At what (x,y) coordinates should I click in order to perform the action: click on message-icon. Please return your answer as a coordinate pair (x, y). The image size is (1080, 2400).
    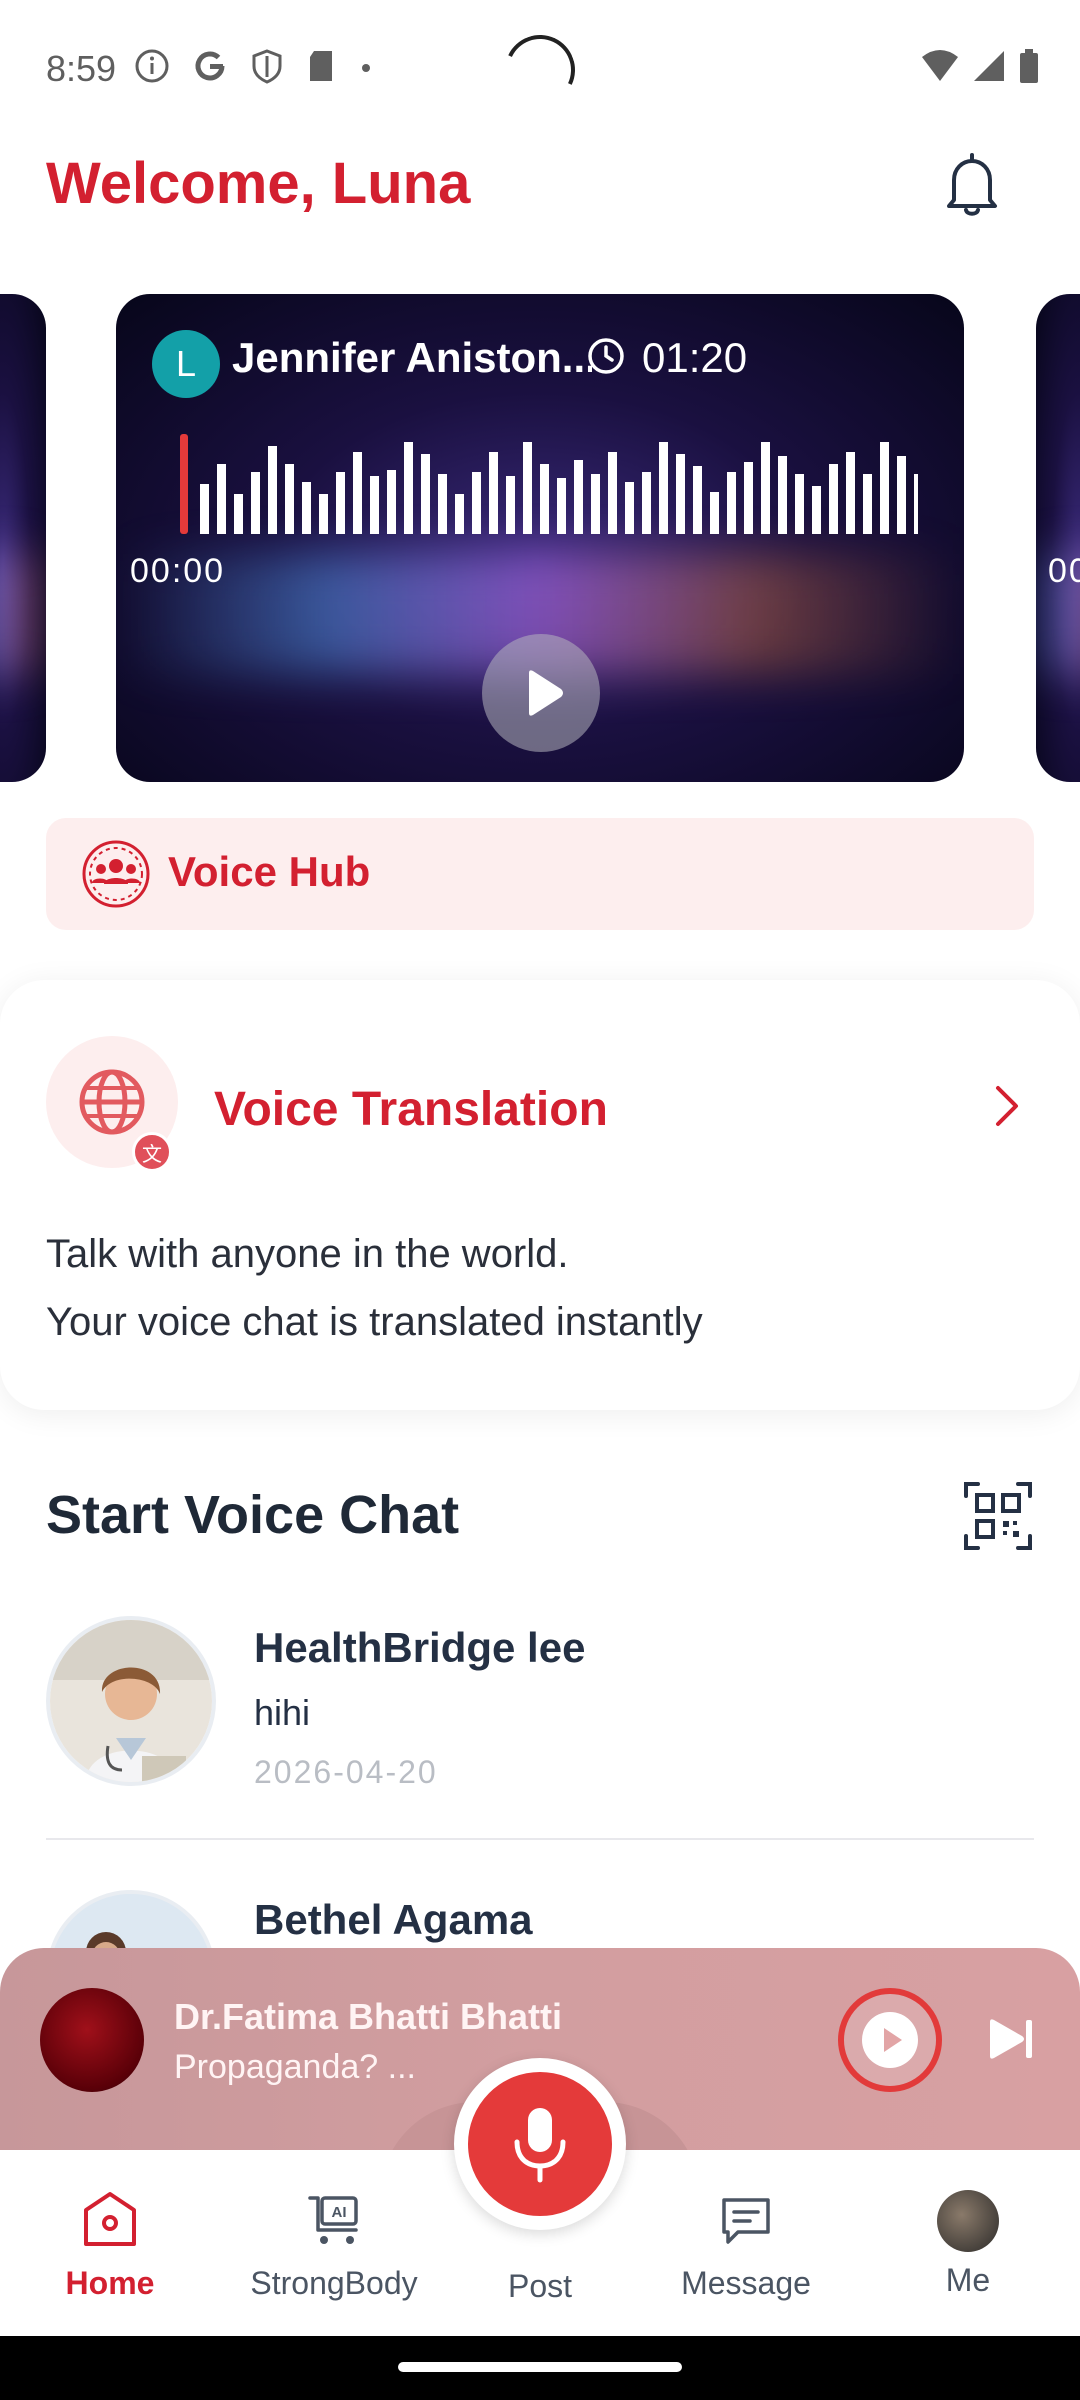
    Looking at the image, I should click on (746, 2221).